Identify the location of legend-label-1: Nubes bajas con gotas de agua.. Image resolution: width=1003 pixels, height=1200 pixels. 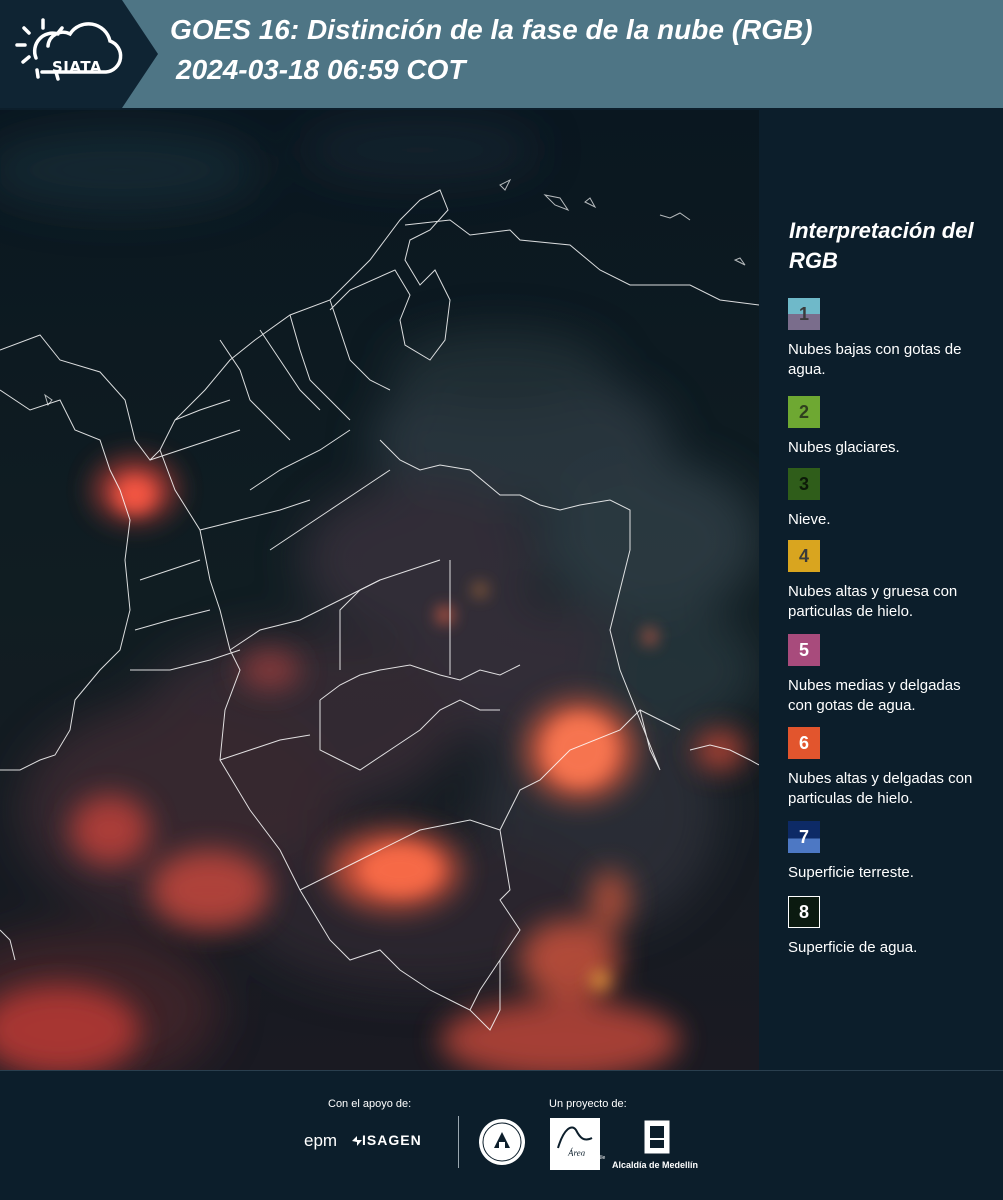
(875, 359).